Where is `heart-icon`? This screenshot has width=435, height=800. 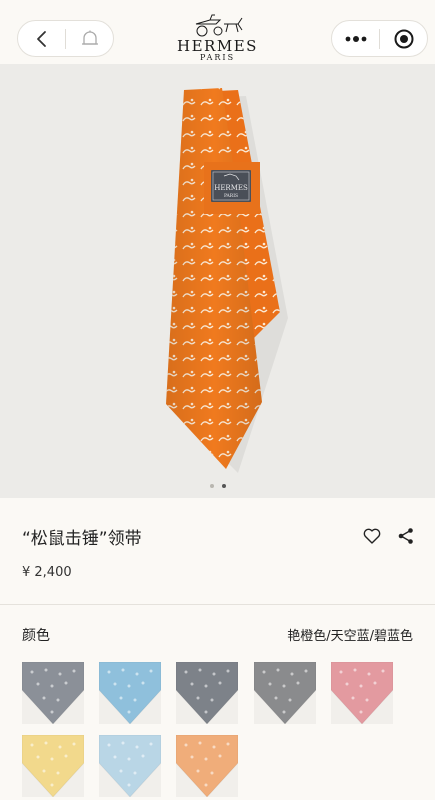 heart-icon is located at coordinates (372, 536).